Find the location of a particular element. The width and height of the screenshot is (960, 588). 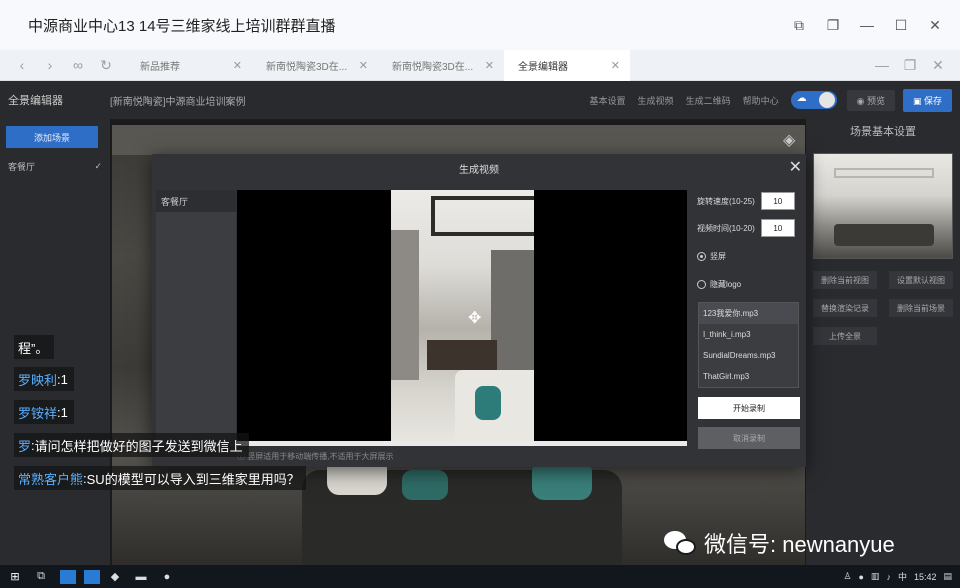

editor-app-name: 全景编辑器 is located at coordinates (35, 101).